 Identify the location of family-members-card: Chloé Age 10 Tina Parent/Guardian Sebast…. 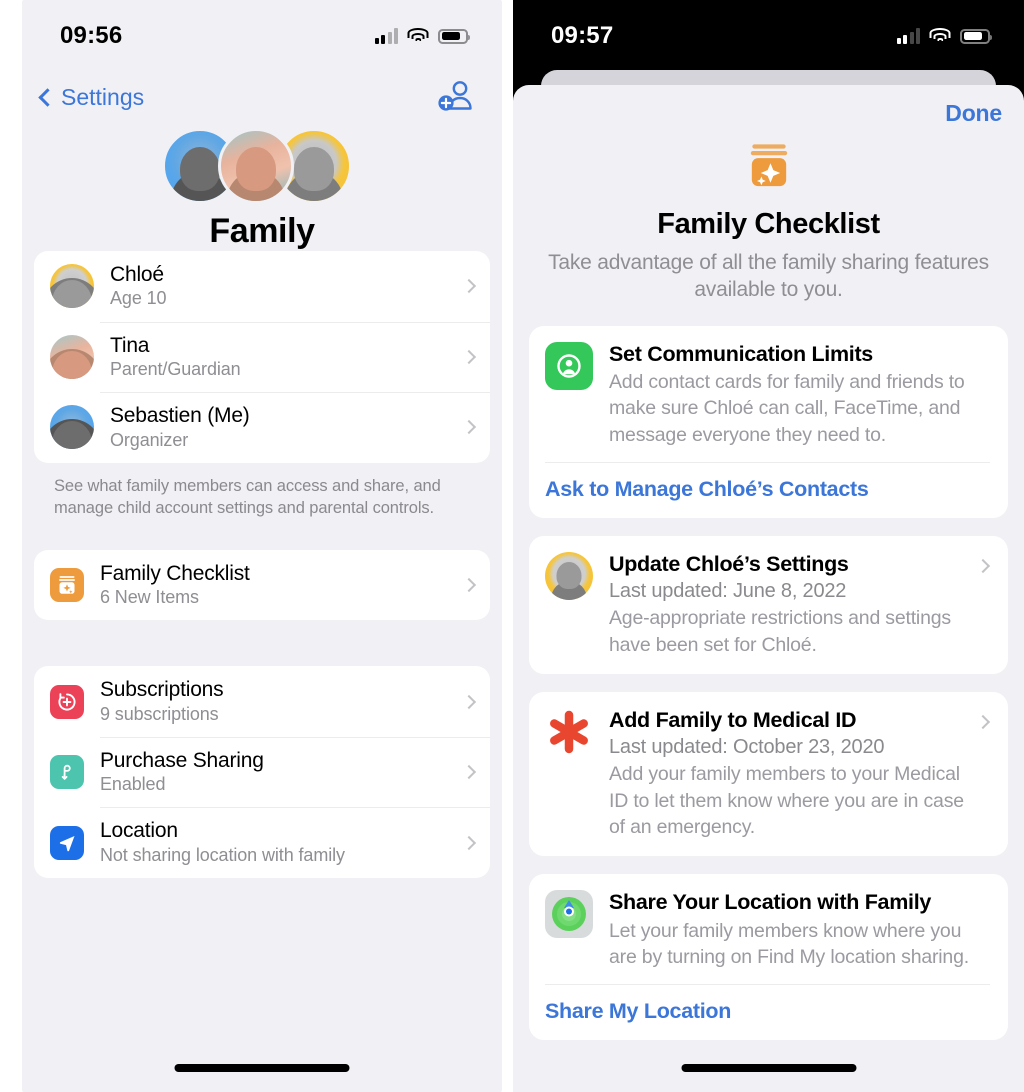
(262, 357).